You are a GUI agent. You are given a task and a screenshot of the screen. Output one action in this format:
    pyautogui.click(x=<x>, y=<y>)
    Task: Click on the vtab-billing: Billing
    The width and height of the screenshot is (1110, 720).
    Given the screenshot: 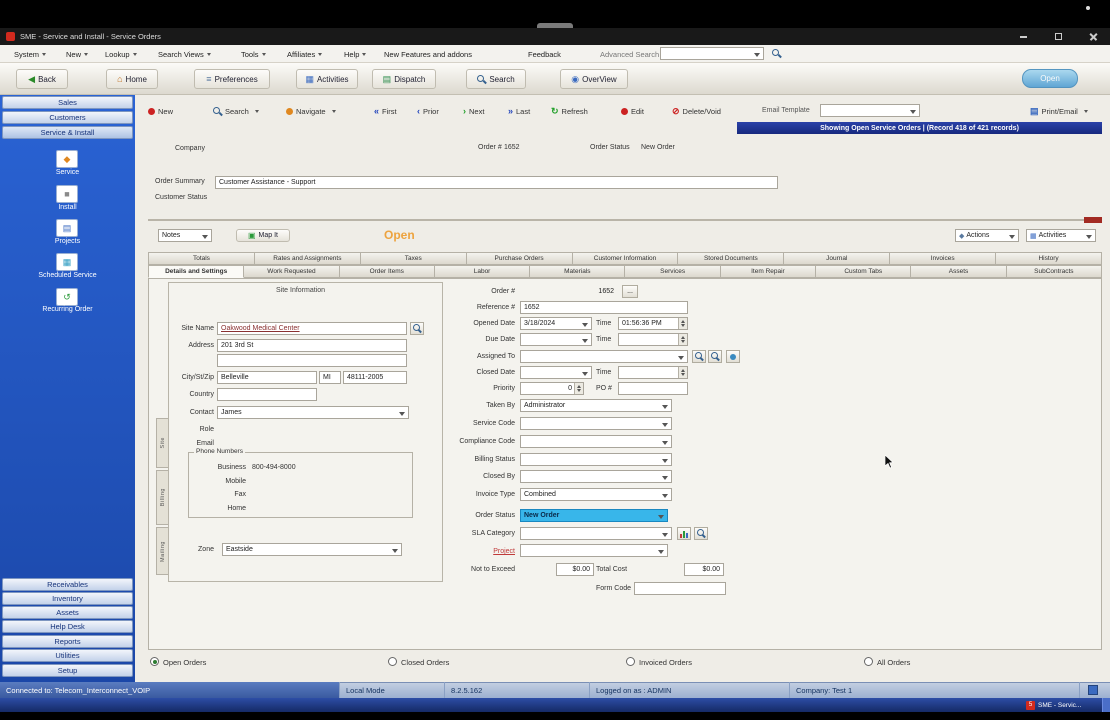 What is the action you would take?
    pyautogui.click(x=162, y=497)
    